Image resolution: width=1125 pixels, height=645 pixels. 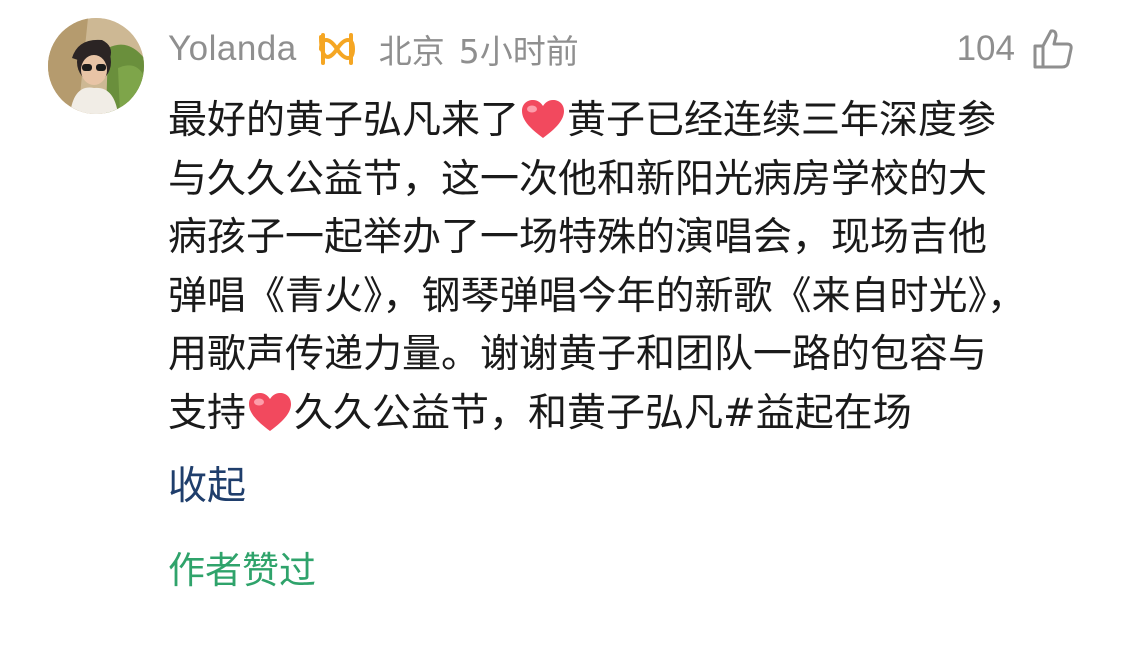 What do you see at coordinates (411, 51) in the screenshot?
I see `location-label: 北京` at bounding box center [411, 51].